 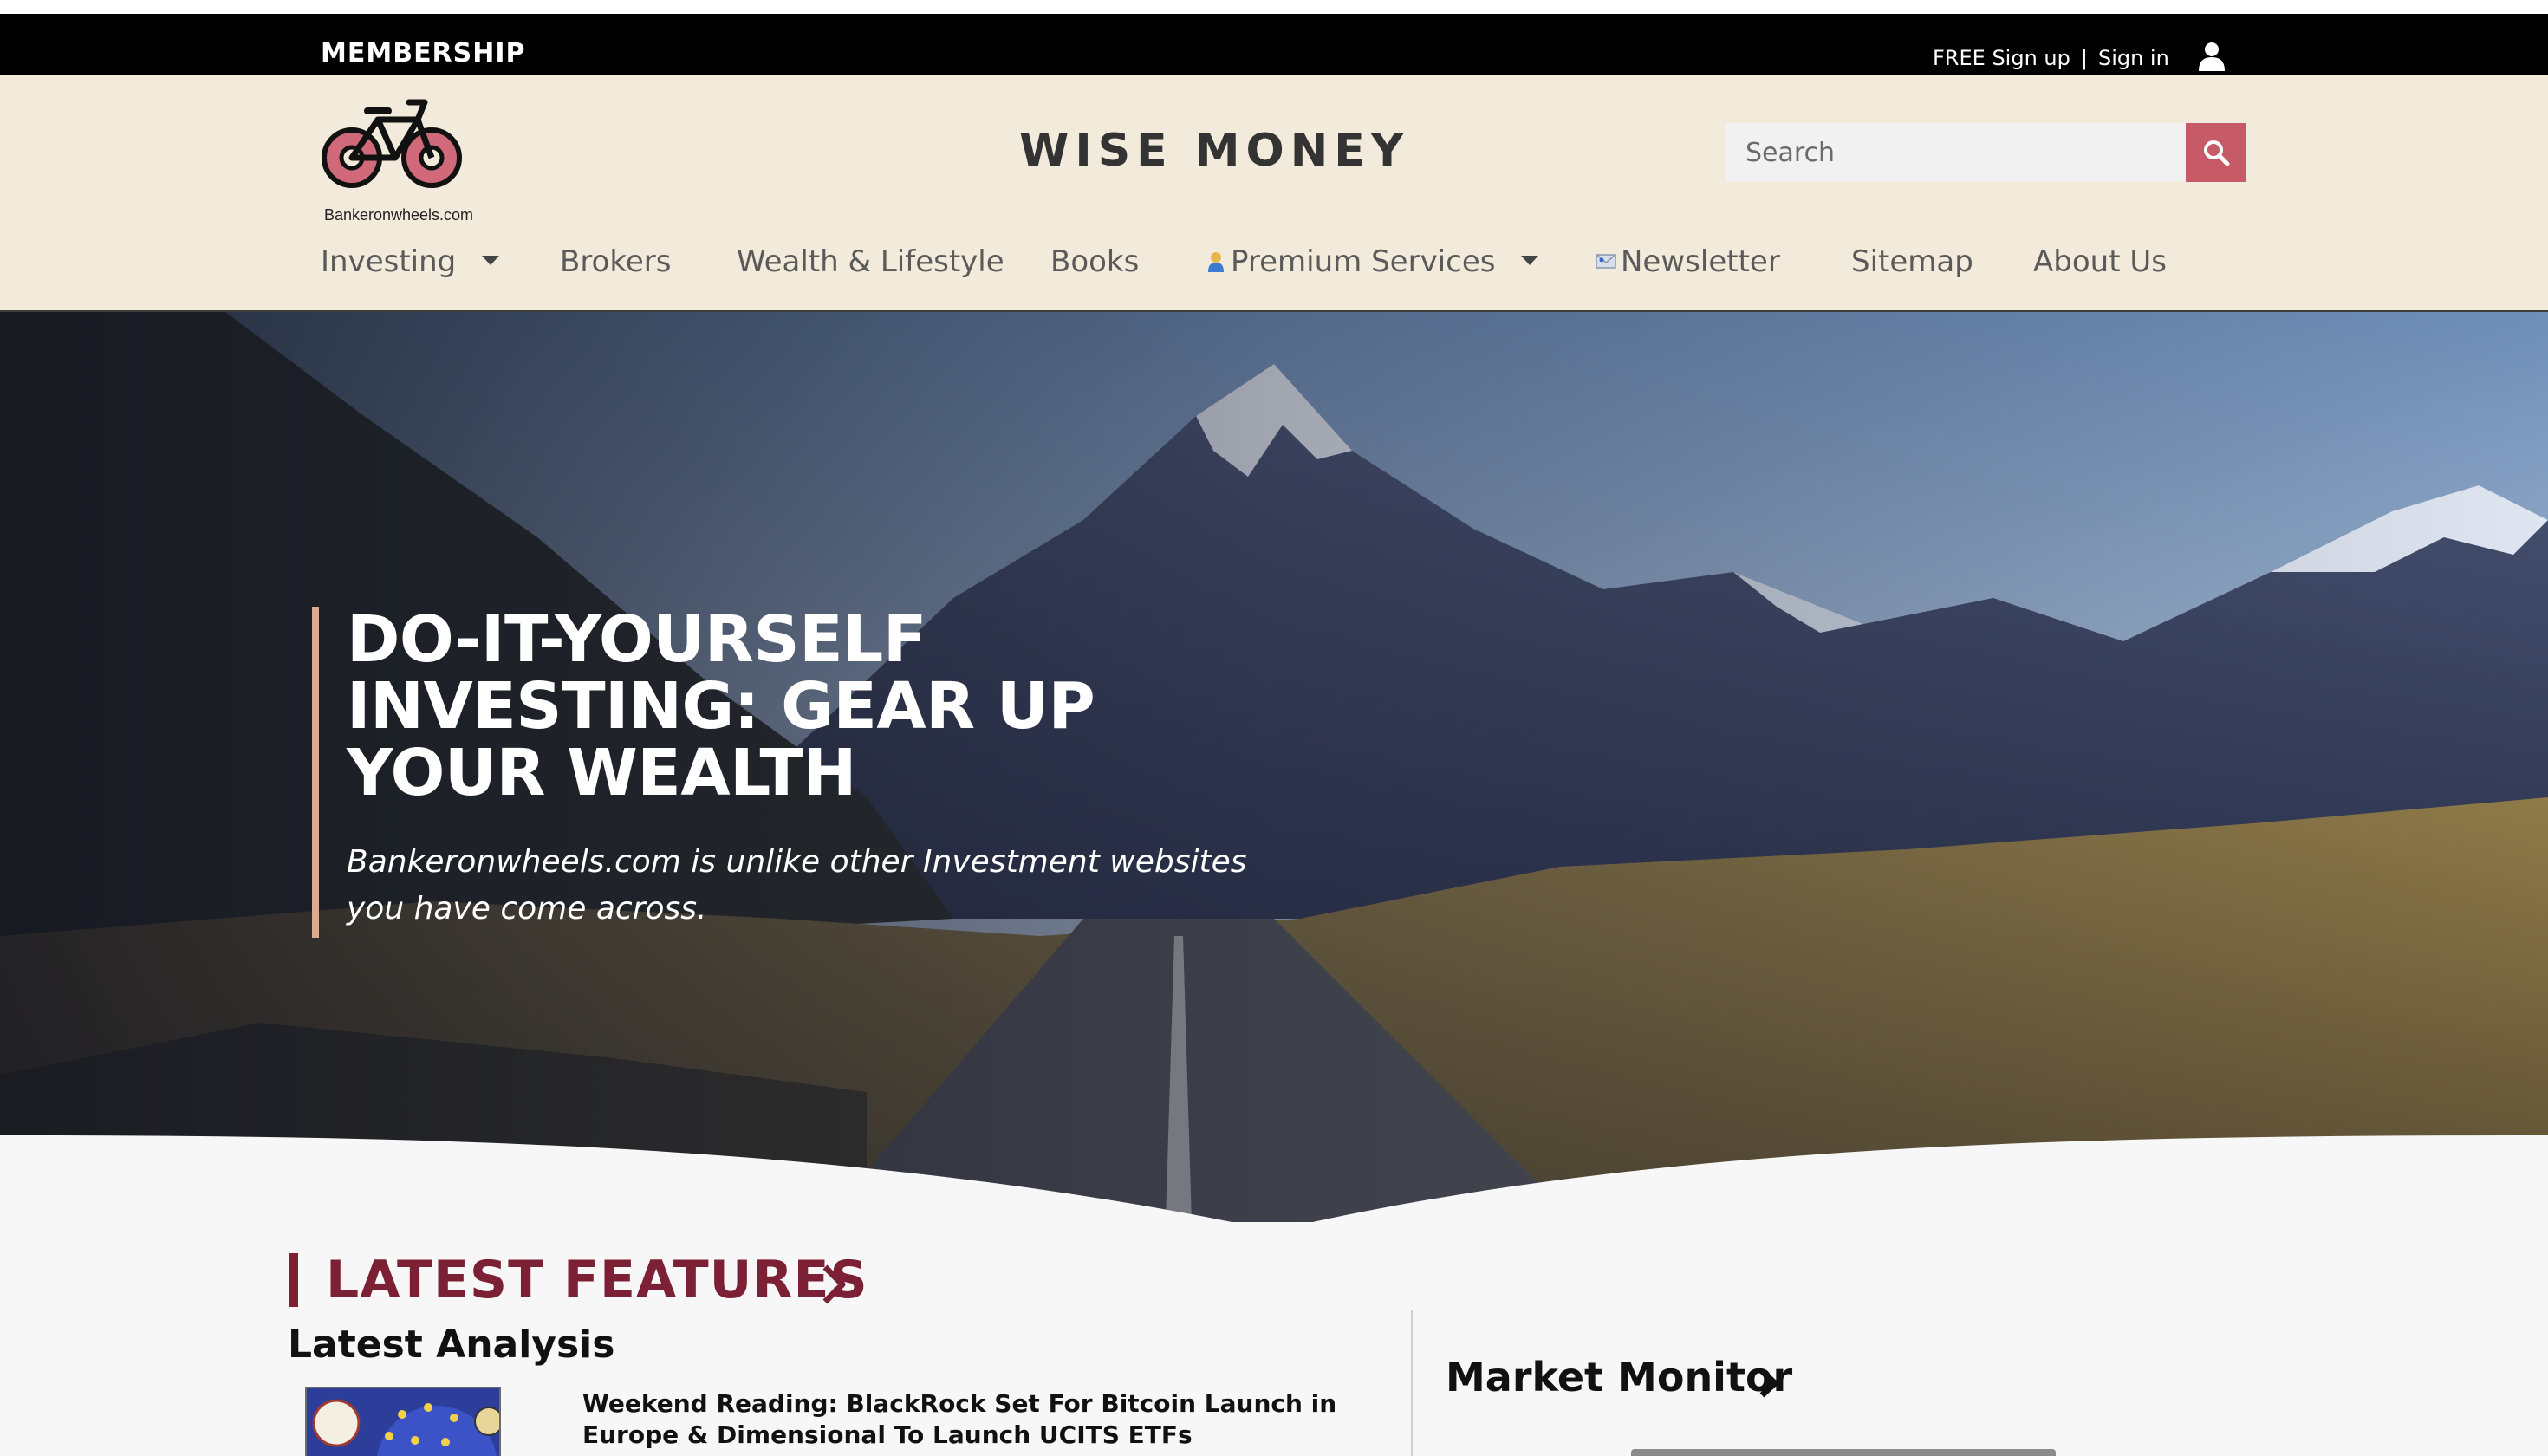 I want to click on nav-item-books: Books, so click(x=1094, y=261).